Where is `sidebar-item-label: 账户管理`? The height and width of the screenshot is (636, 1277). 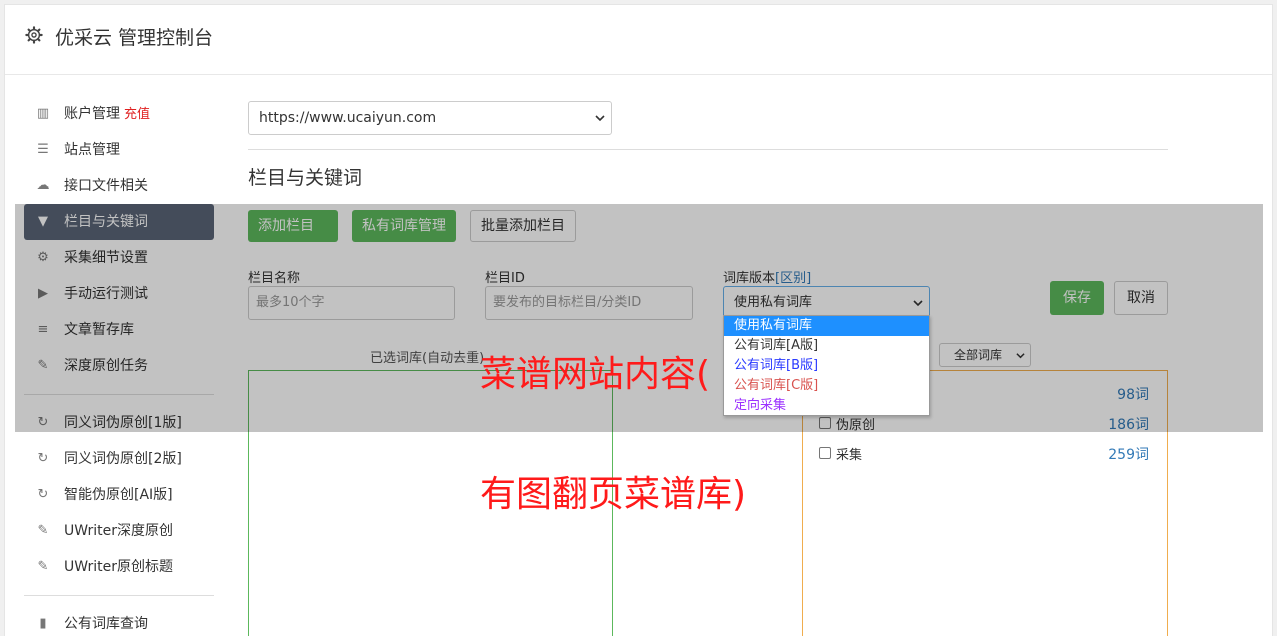
sidebar-item-label: 账户管理 is located at coordinates (92, 114).